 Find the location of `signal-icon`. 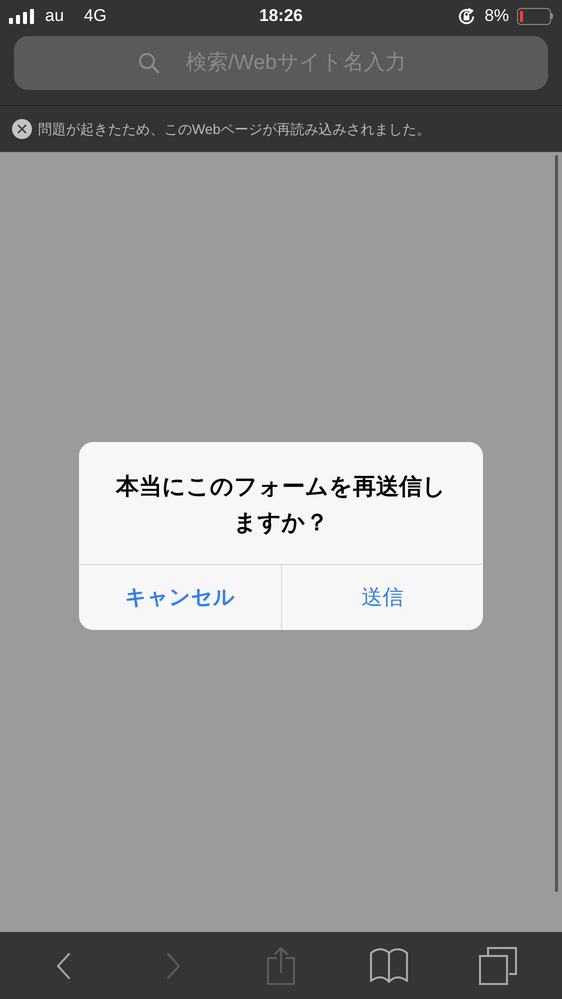

signal-icon is located at coordinates (22, 16).